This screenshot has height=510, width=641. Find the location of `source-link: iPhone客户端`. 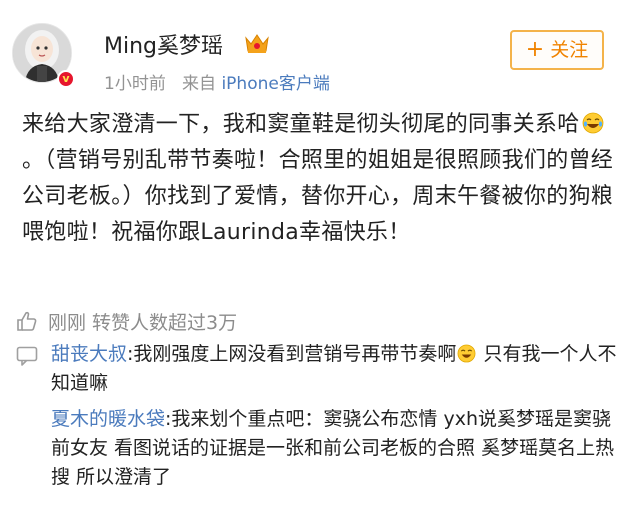

source-link: iPhone客户端 is located at coordinates (275, 84).